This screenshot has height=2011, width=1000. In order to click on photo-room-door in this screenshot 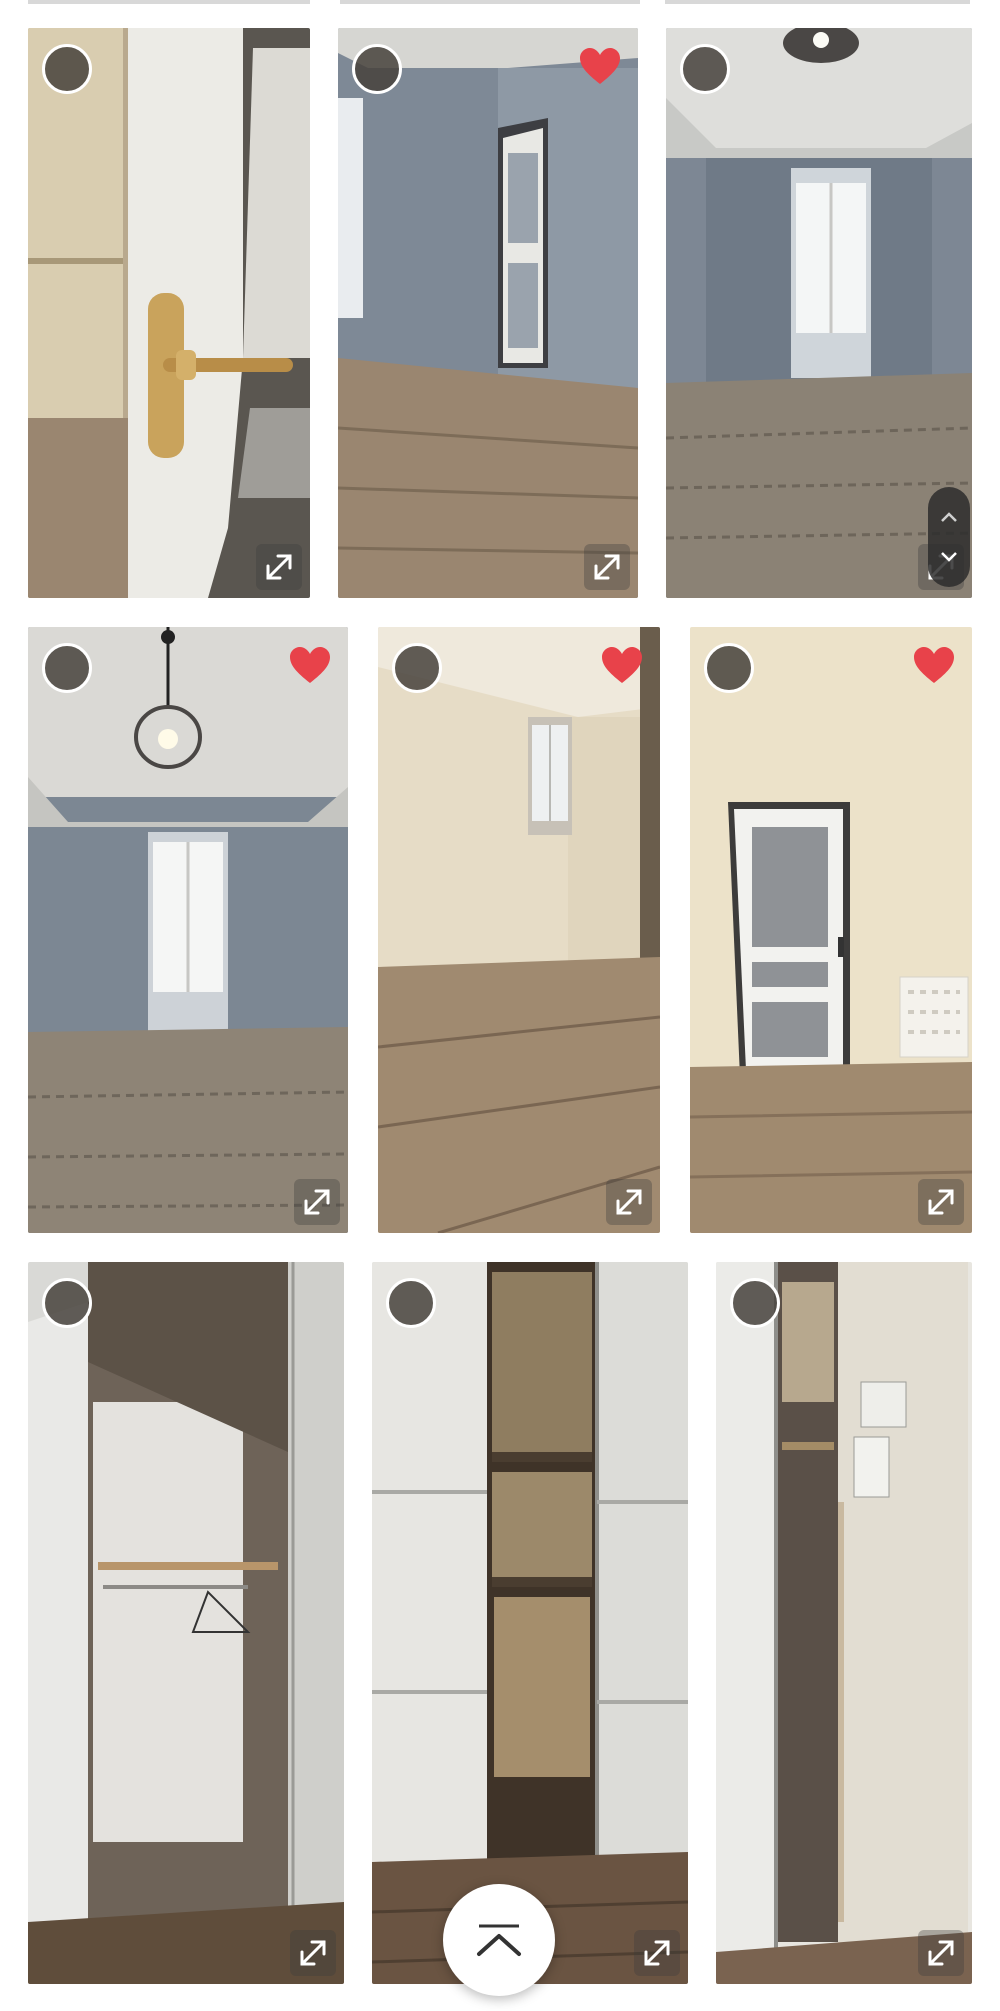, I will do `click(488, 313)`.